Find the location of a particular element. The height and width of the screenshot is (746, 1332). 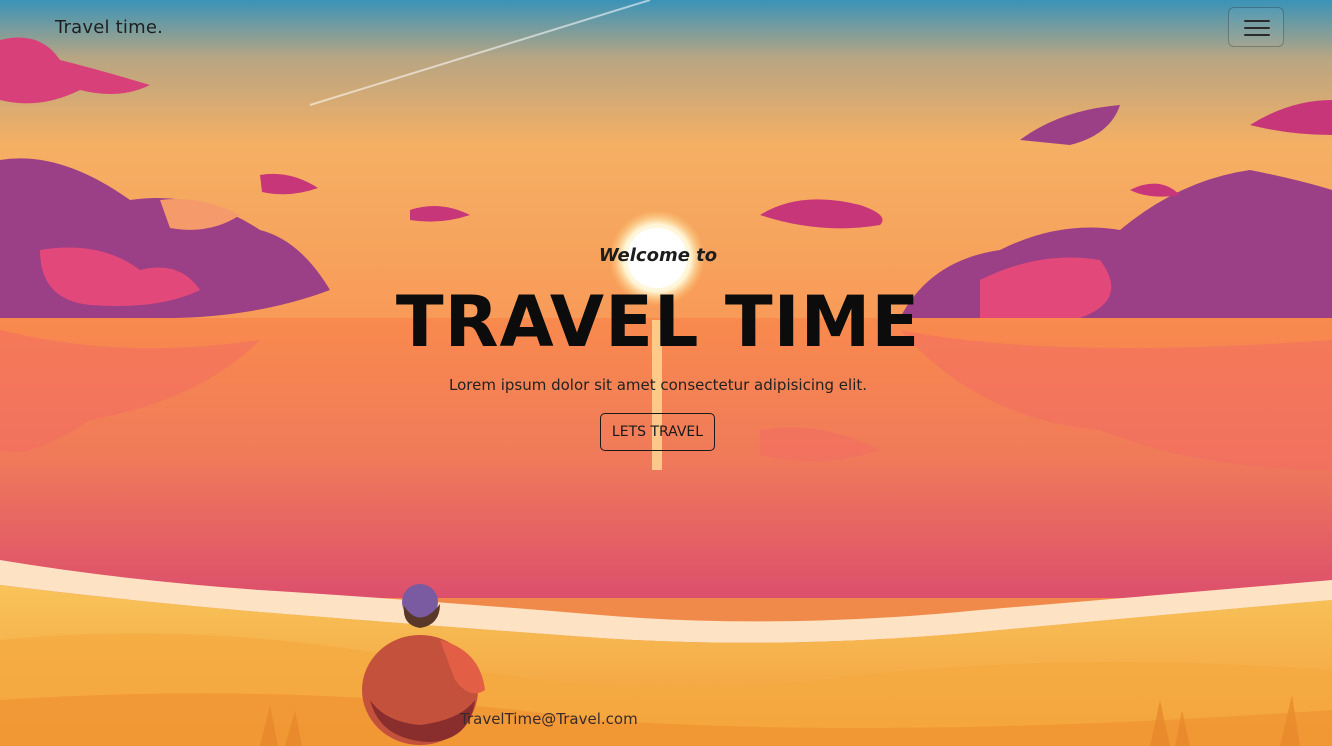

hero-welcome: Welcome to is located at coordinates (658, 255).